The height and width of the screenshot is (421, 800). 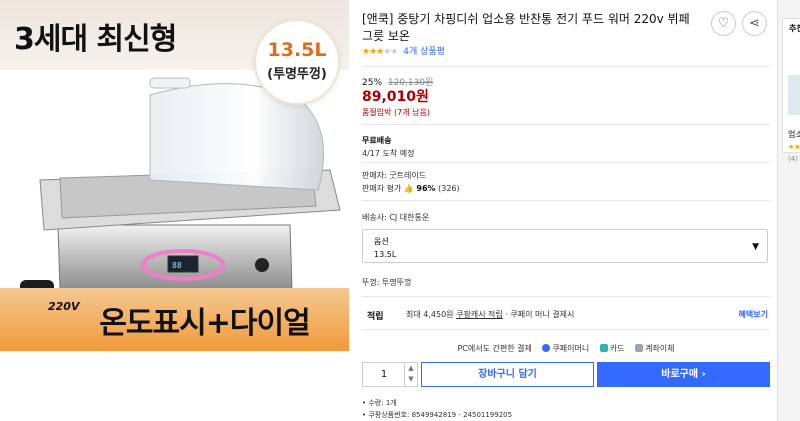 What do you see at coordinates (437, 415) in the screenshot?
I see `info-product-code: • 쿠팡상품번호: 8549942819 - 24501199205` at bounding box center [437, 415].